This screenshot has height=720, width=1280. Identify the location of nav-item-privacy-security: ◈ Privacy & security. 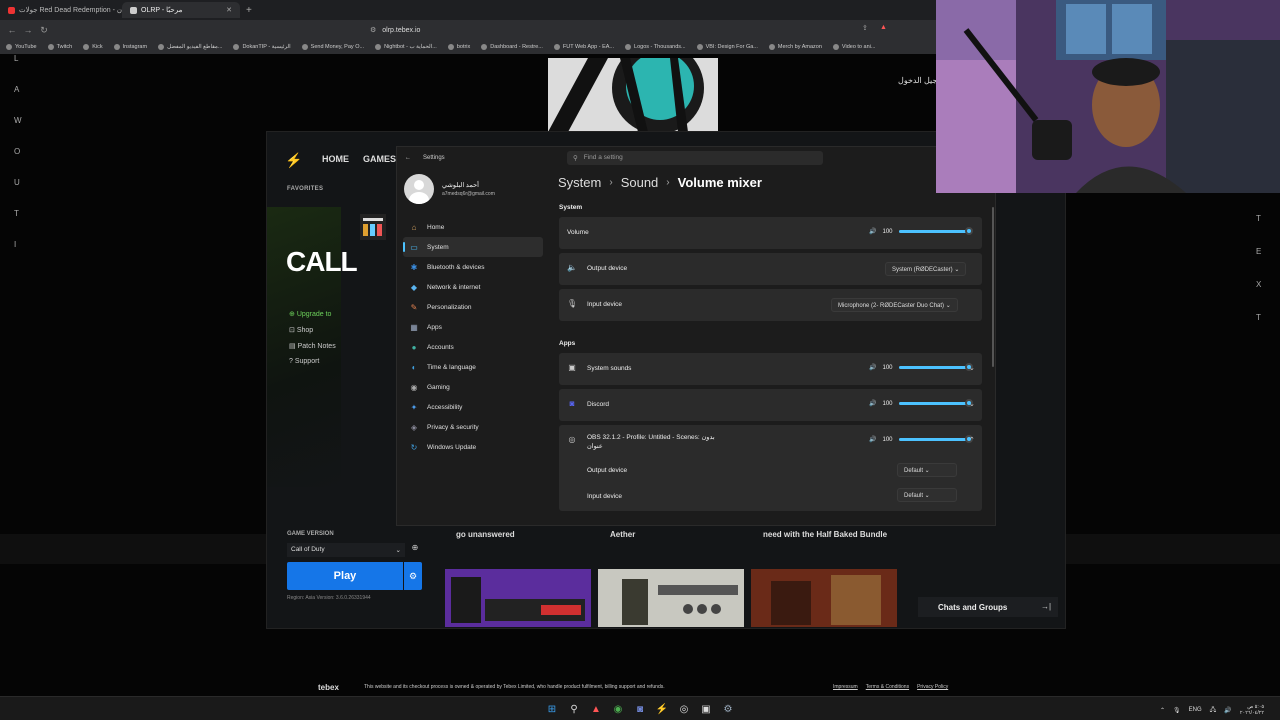
(473, 427).